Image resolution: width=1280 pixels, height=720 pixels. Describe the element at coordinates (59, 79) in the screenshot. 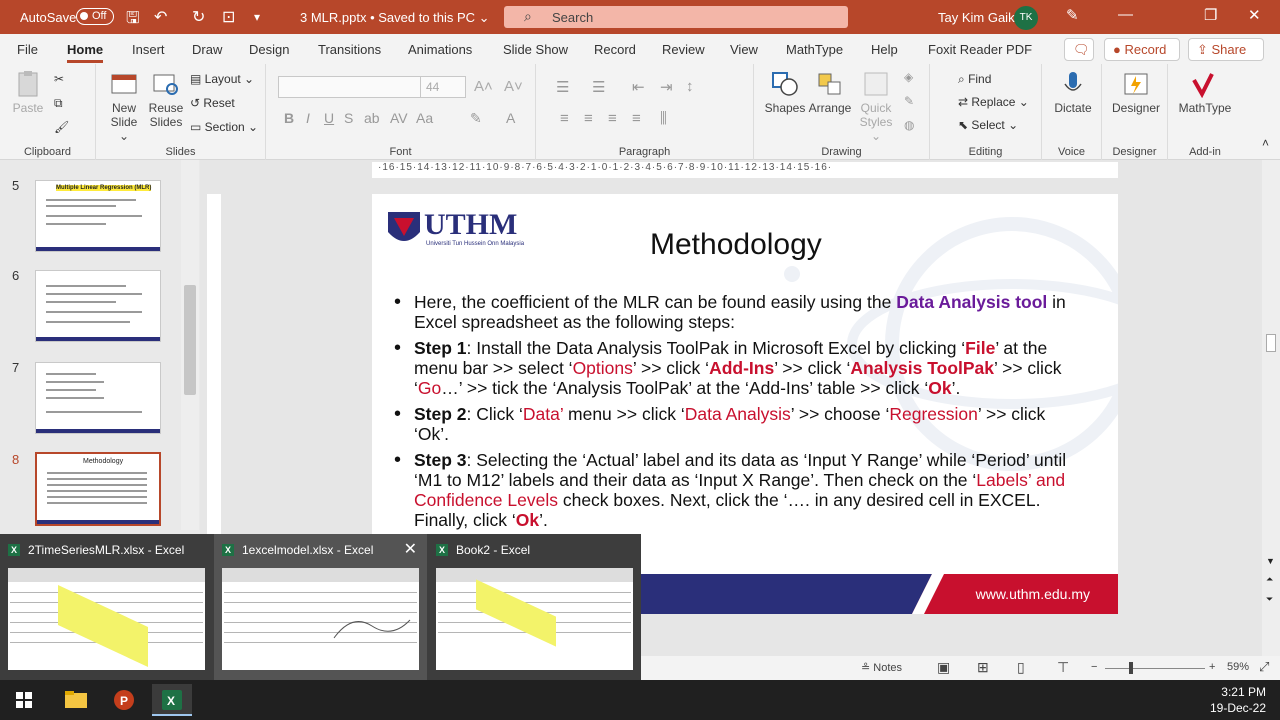

I see `cut-icon: ✂` at that location.